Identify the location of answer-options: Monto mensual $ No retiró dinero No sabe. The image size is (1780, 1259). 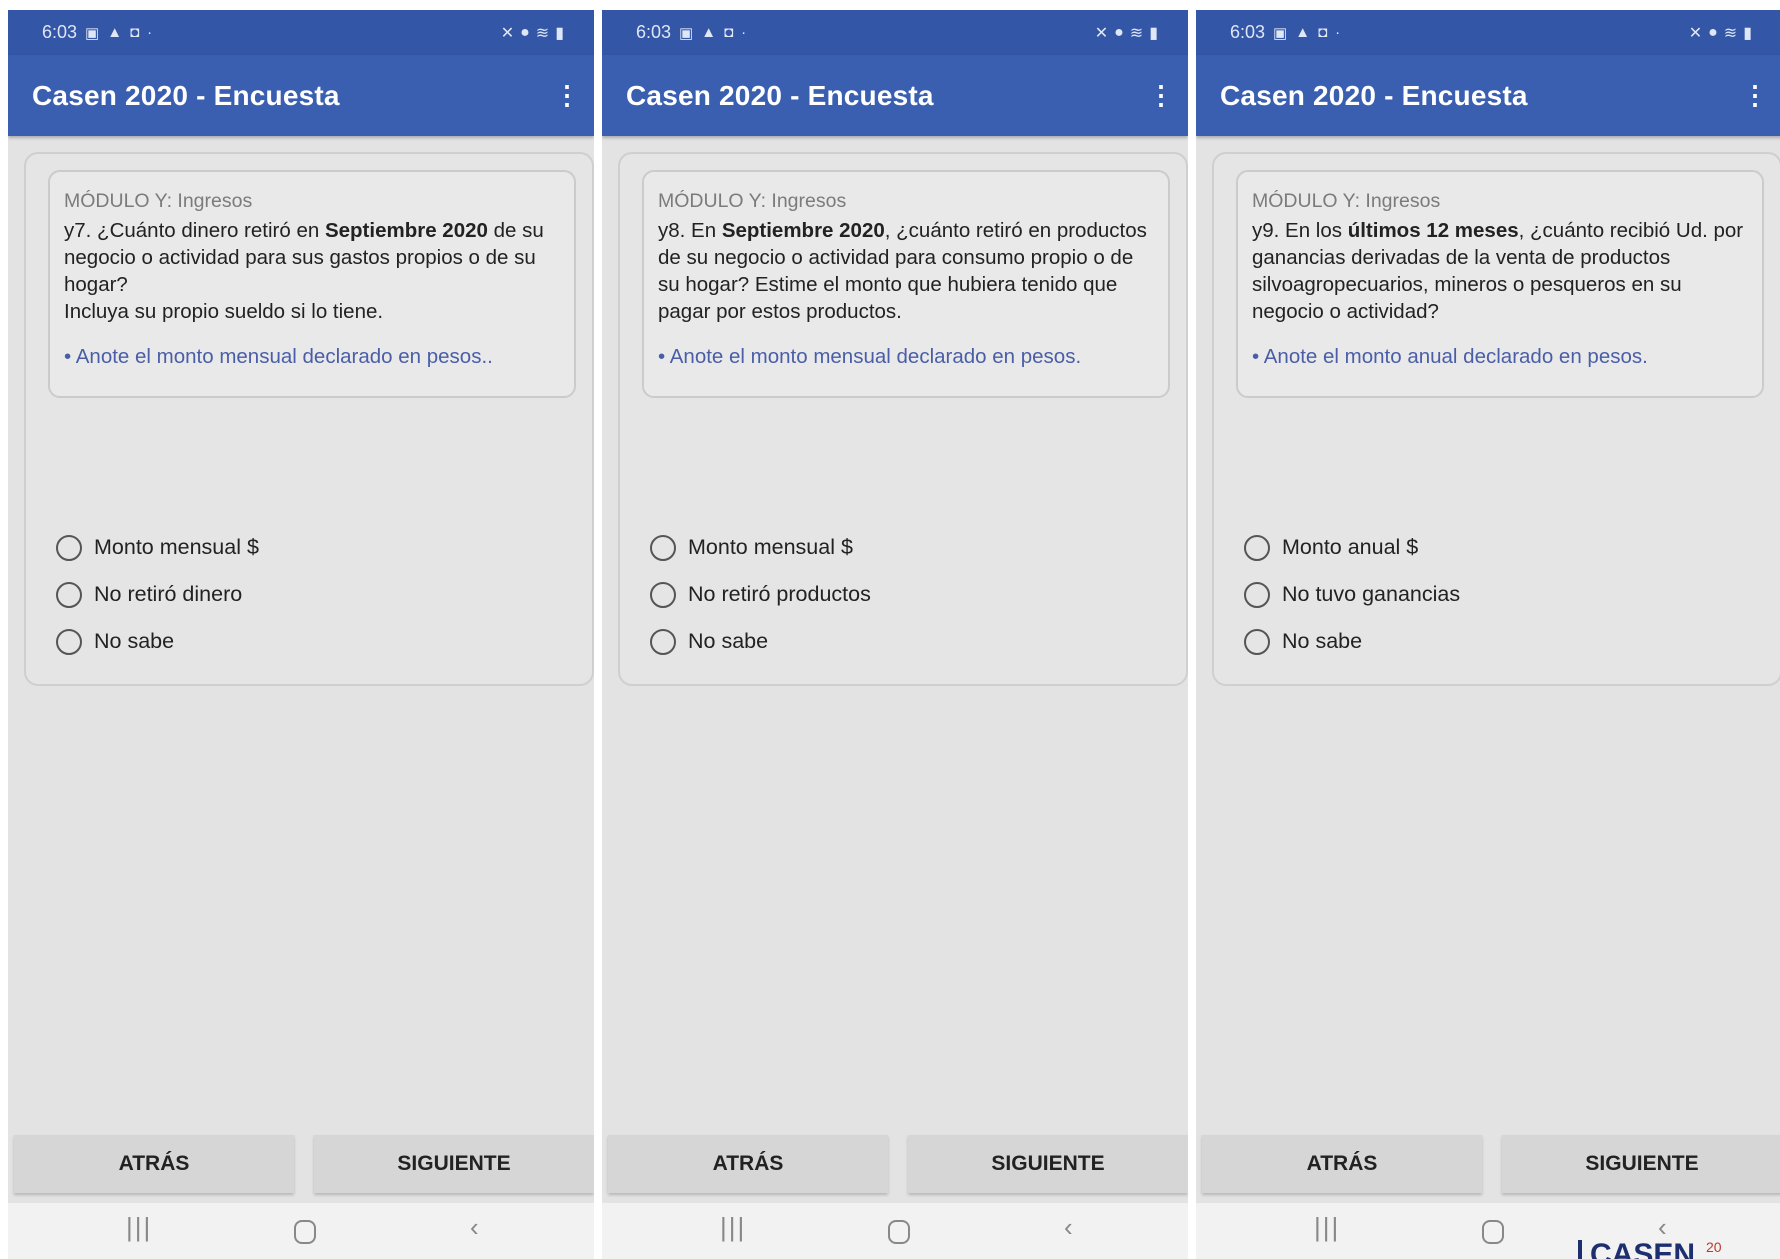
(157, 594).